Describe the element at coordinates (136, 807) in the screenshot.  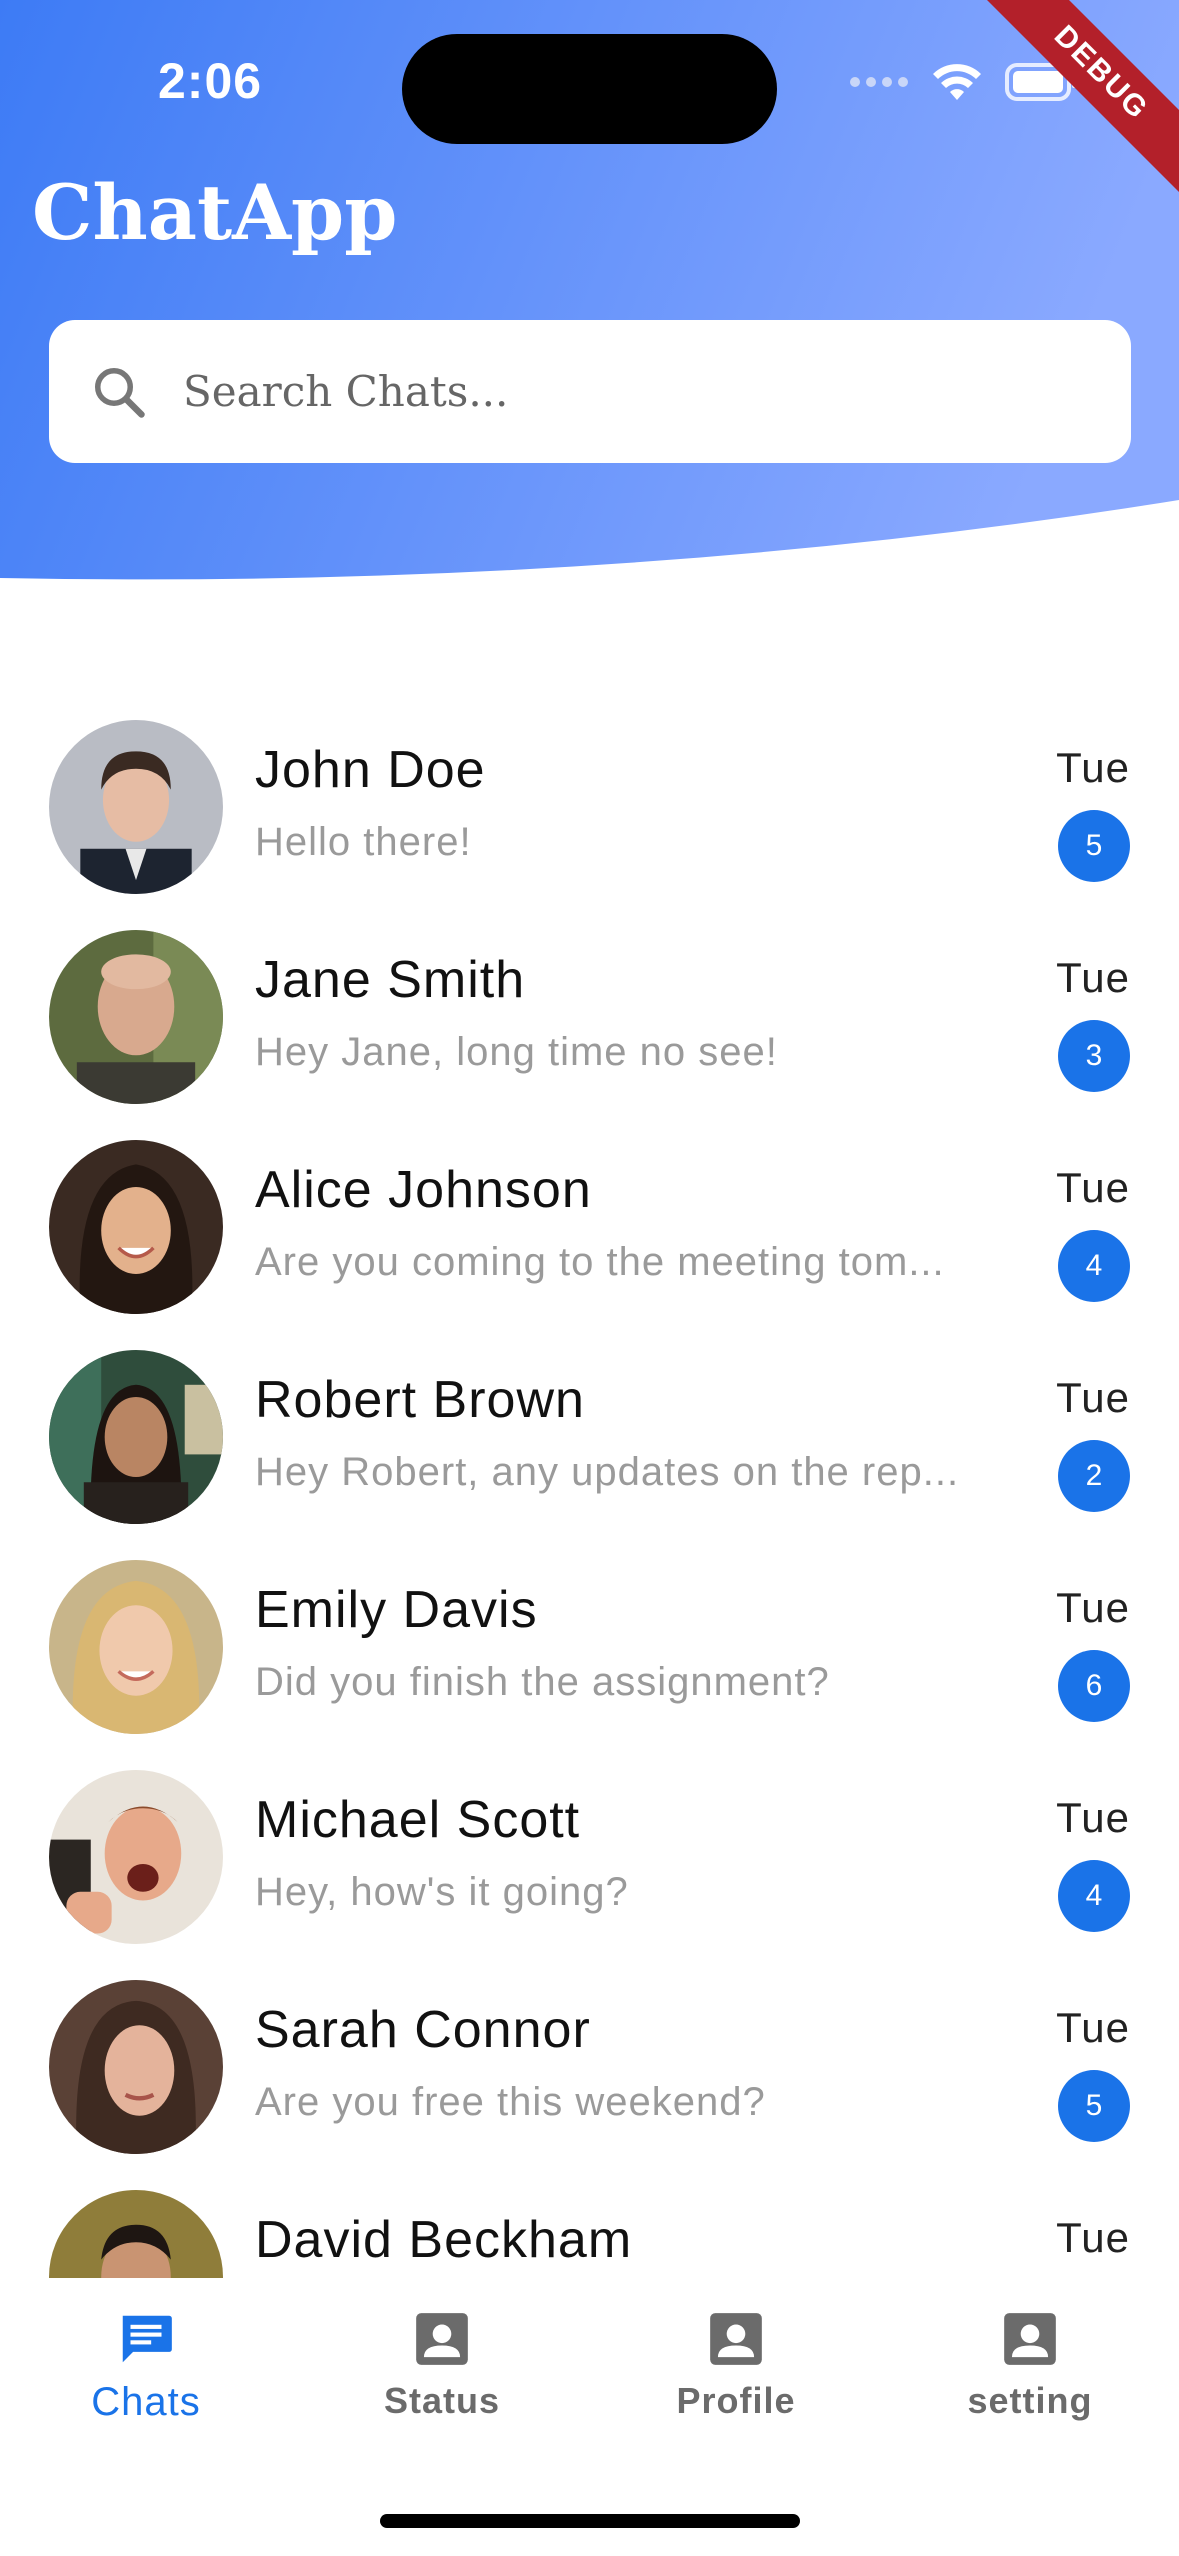
I see `avatar-john-doe` at that location.